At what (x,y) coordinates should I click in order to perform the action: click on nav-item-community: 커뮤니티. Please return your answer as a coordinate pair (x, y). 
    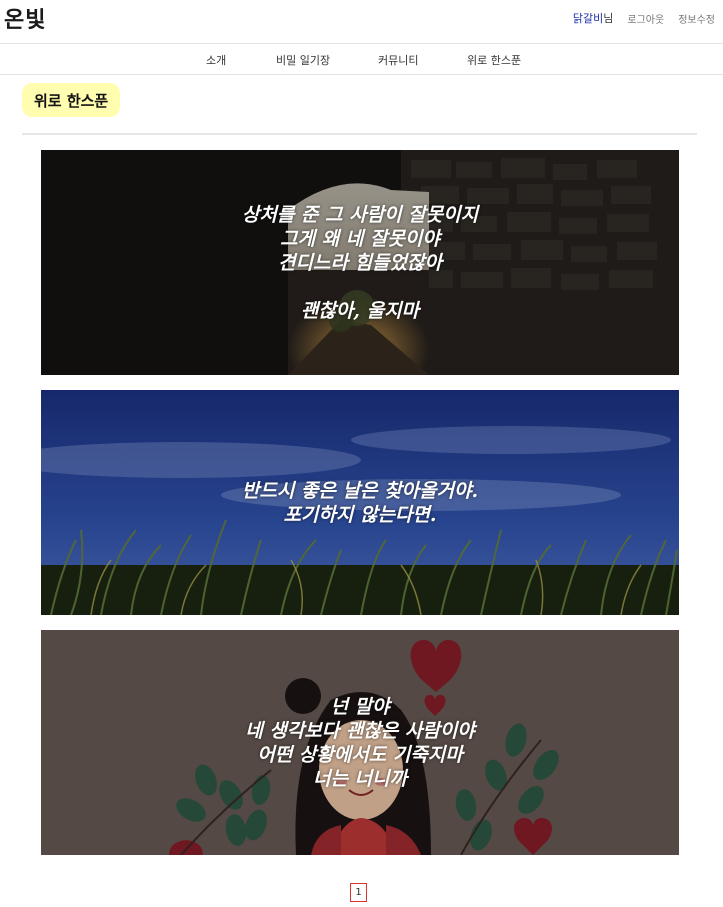
    Looking at the image, I should click on (398, 60).